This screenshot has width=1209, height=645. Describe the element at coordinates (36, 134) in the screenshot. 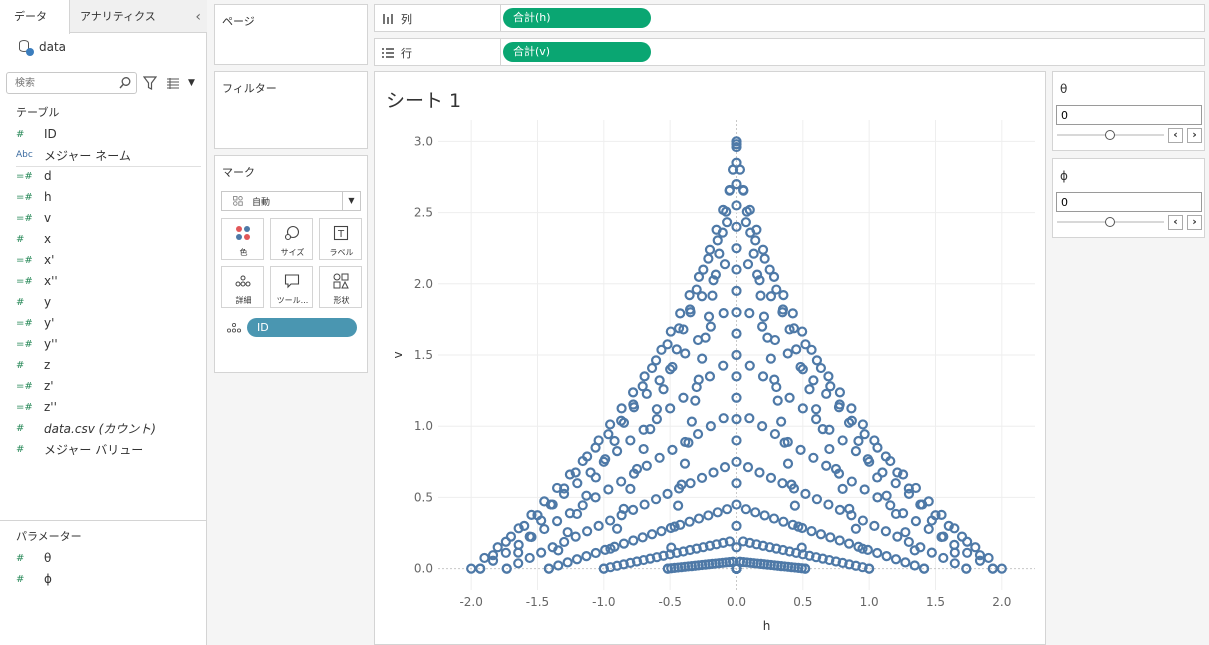

I see `field-item: # ID` at that location.